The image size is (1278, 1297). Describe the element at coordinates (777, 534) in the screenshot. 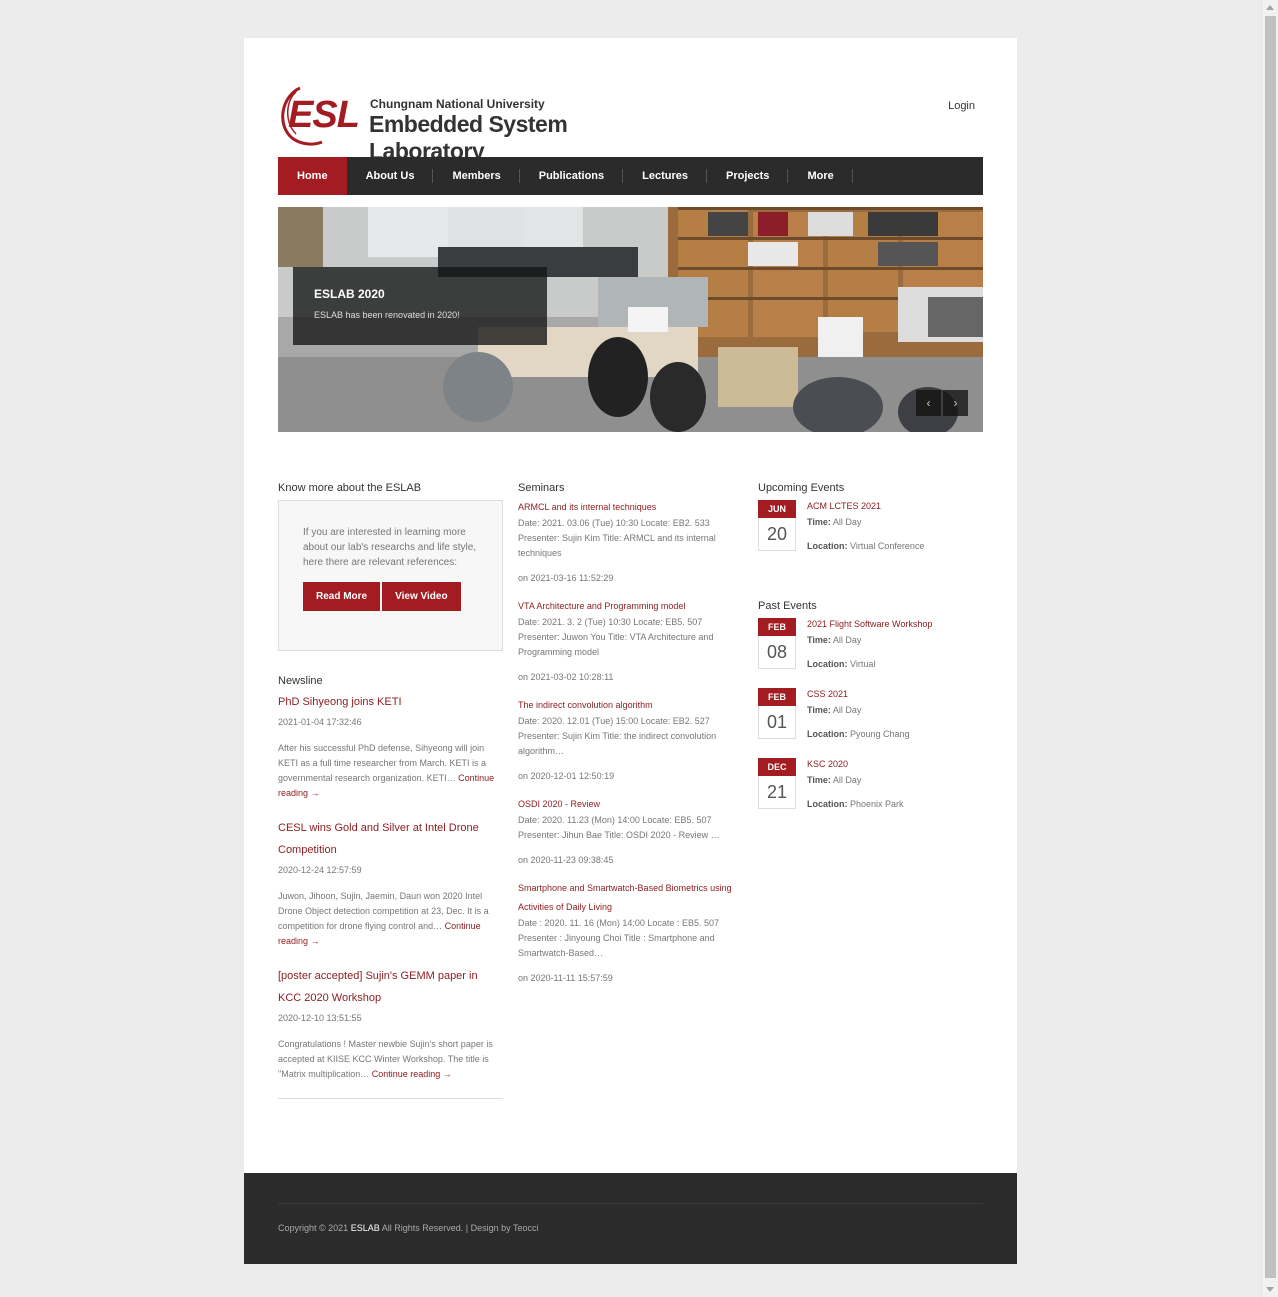

I see `event-day: 20` at that location.